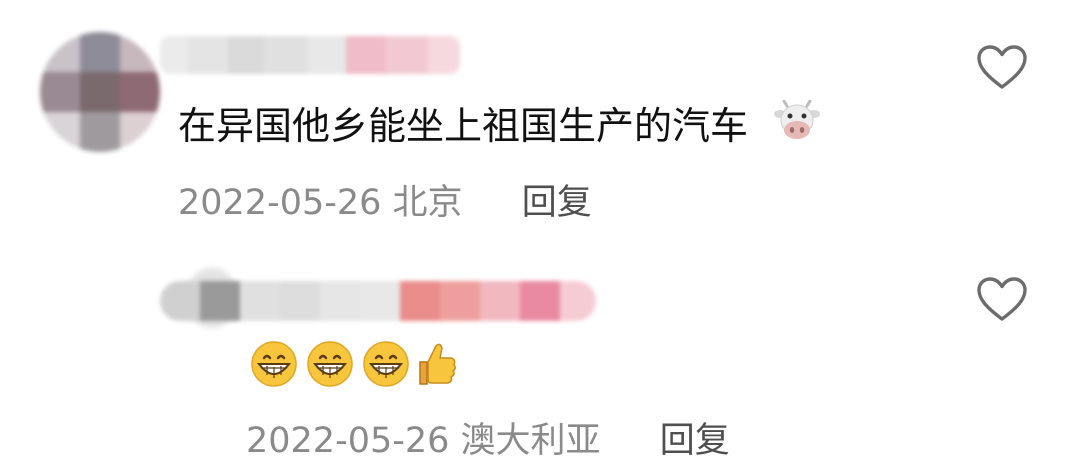 Image resolution: width=1080 pixels, height=471 pixels. What do you see at coordinates (348, 441) in the screenshot?
I see `reply-date: 2022-05-26` at bounding box center [348, 441].